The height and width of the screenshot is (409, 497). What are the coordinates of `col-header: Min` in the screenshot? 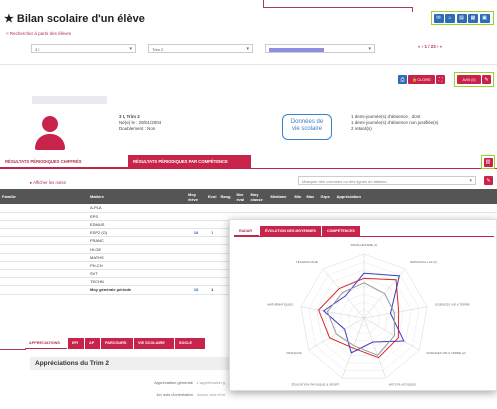 It's located at (298, 196).